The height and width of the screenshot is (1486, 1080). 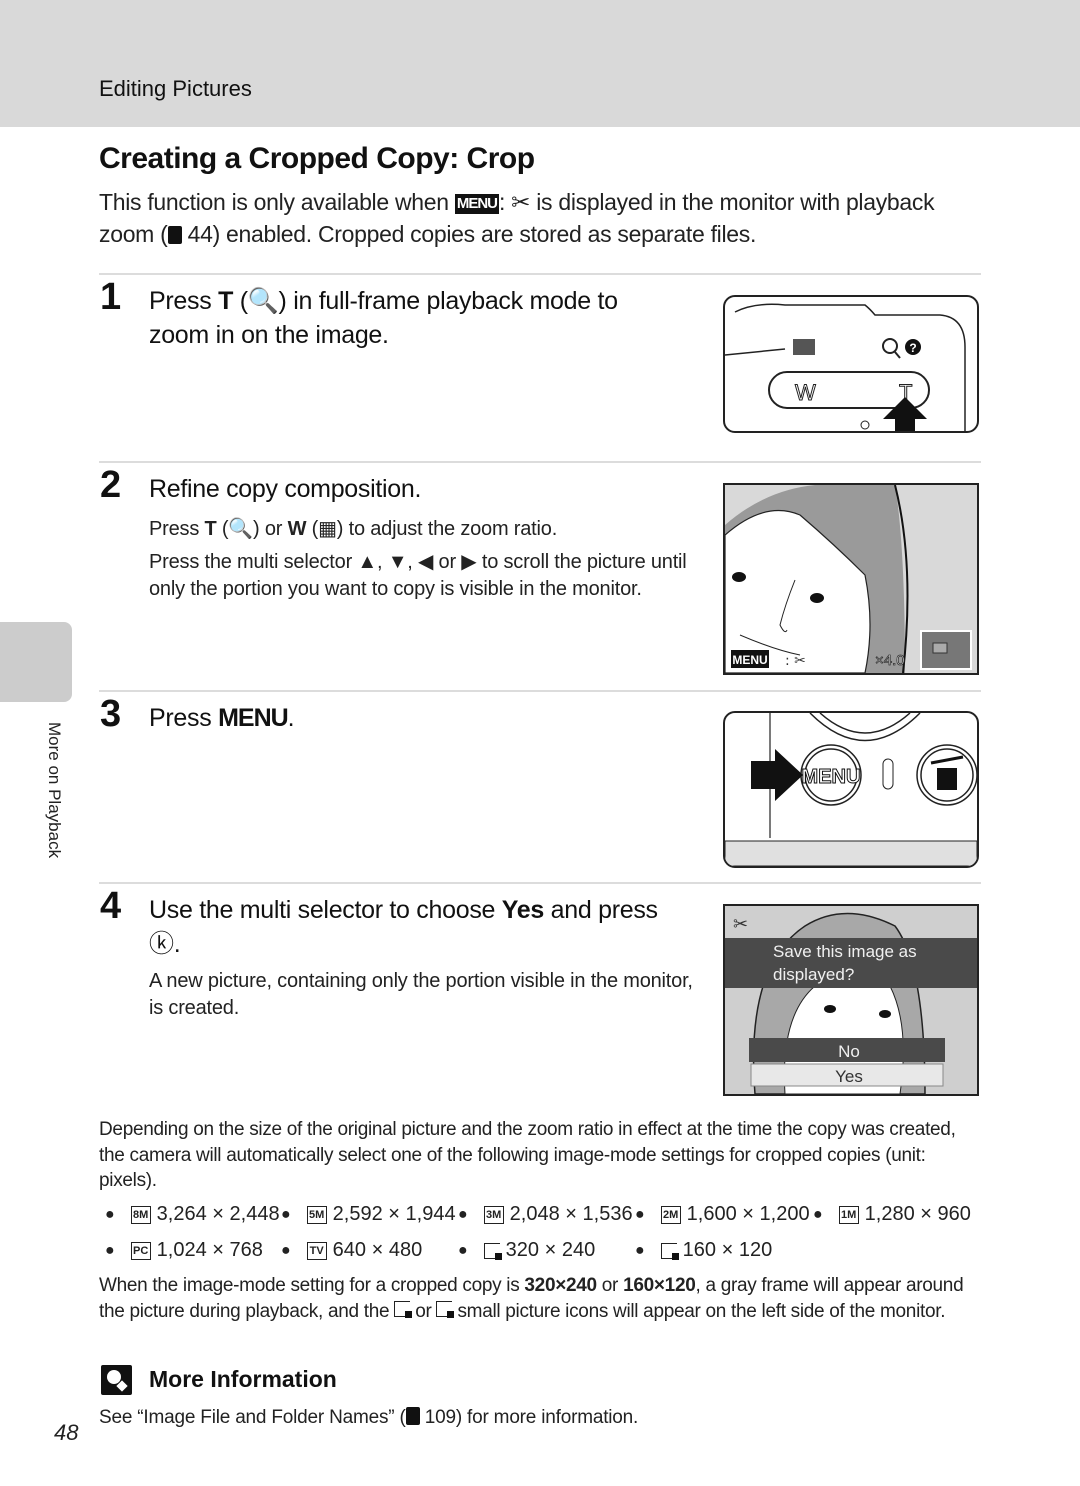 What do you see at coordinates (432, 529) in the screenshot?
I see `step-text: (▦) to adjust the zoom ratio.` at bounding box center [432, 529].